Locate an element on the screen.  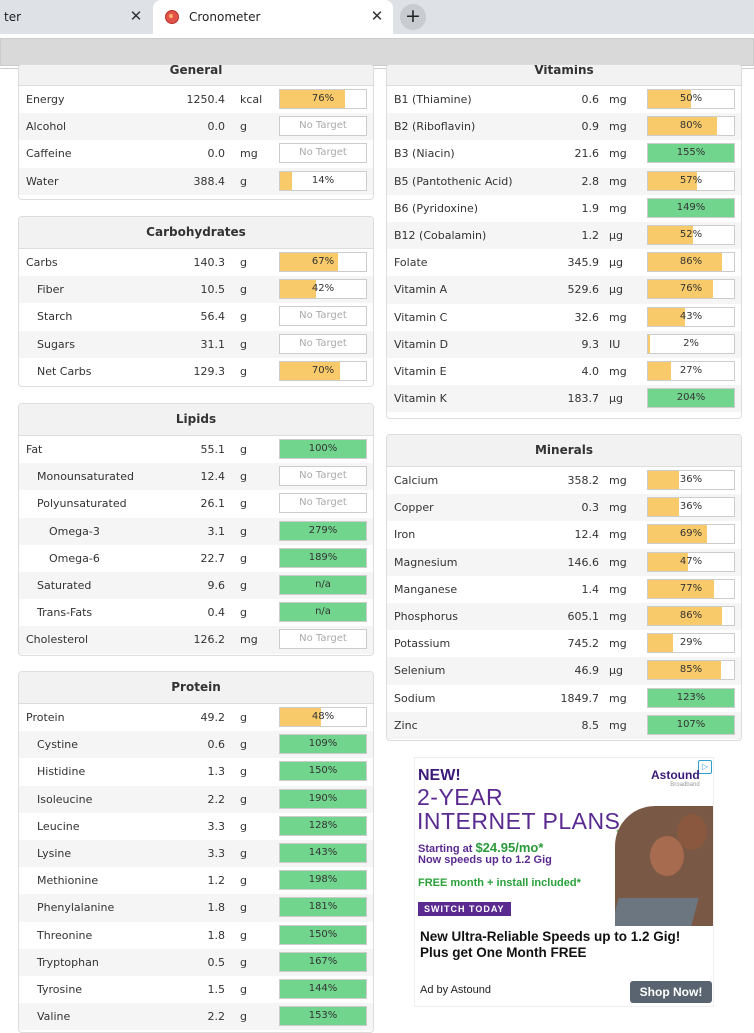
target-progress-bar: 50% is located at coordinates (691, 99).